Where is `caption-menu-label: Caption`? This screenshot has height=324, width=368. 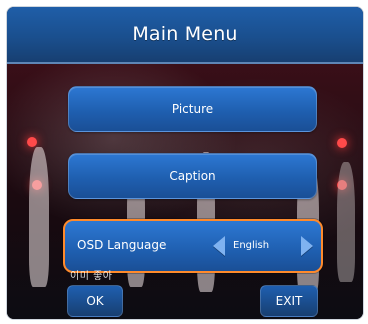 caption-menu-label: Caption is located at coordinates (192, 176).